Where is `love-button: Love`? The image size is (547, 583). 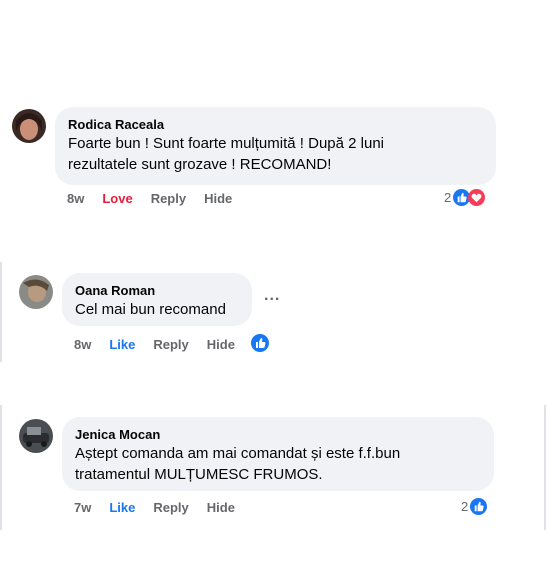
love-button: Love is located at coordinates (117, 198).